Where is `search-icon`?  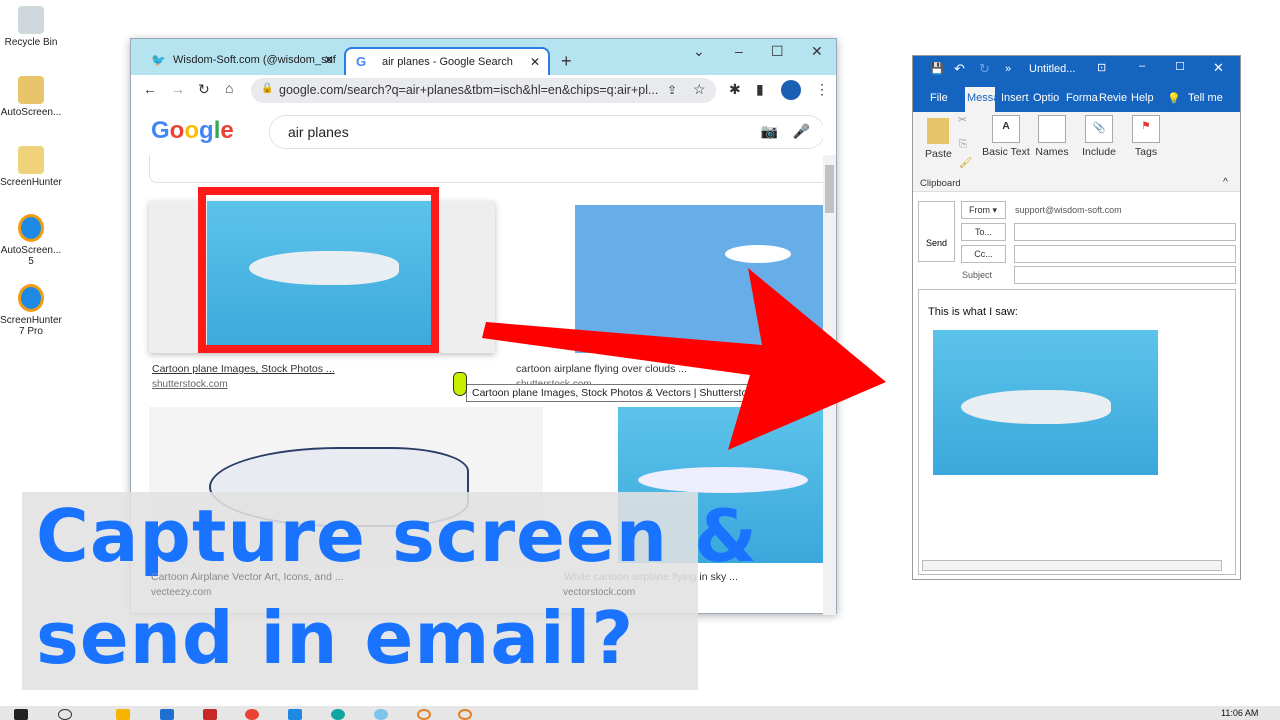 search-icon is located at coordinates (65, 714).